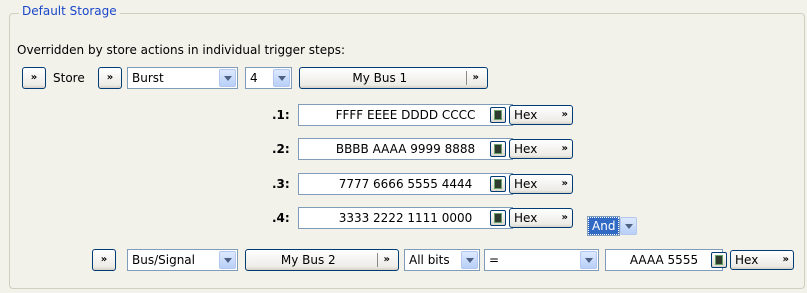 The width and height of the screenshot is (807, 293). I want to click on store-bus-button: My Bus 1 », so click(393, 78).